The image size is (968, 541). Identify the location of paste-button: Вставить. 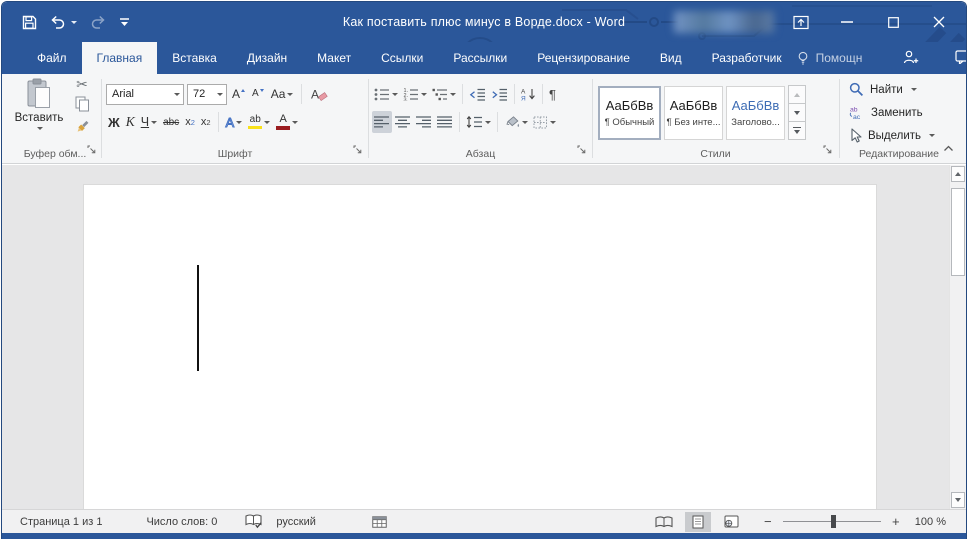
(39, 113).